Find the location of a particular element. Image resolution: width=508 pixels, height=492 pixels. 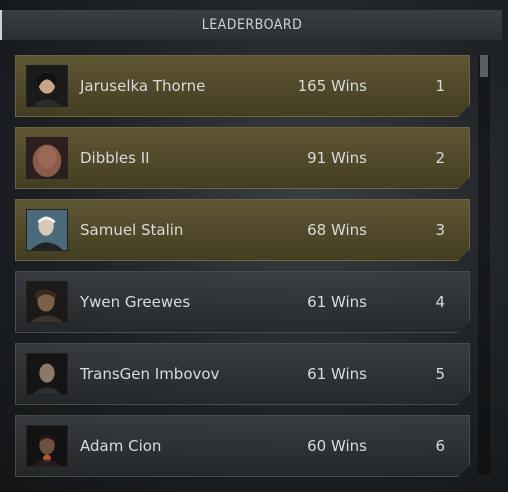

player-wins: 60 Wins is located at coordinates (337, 446).